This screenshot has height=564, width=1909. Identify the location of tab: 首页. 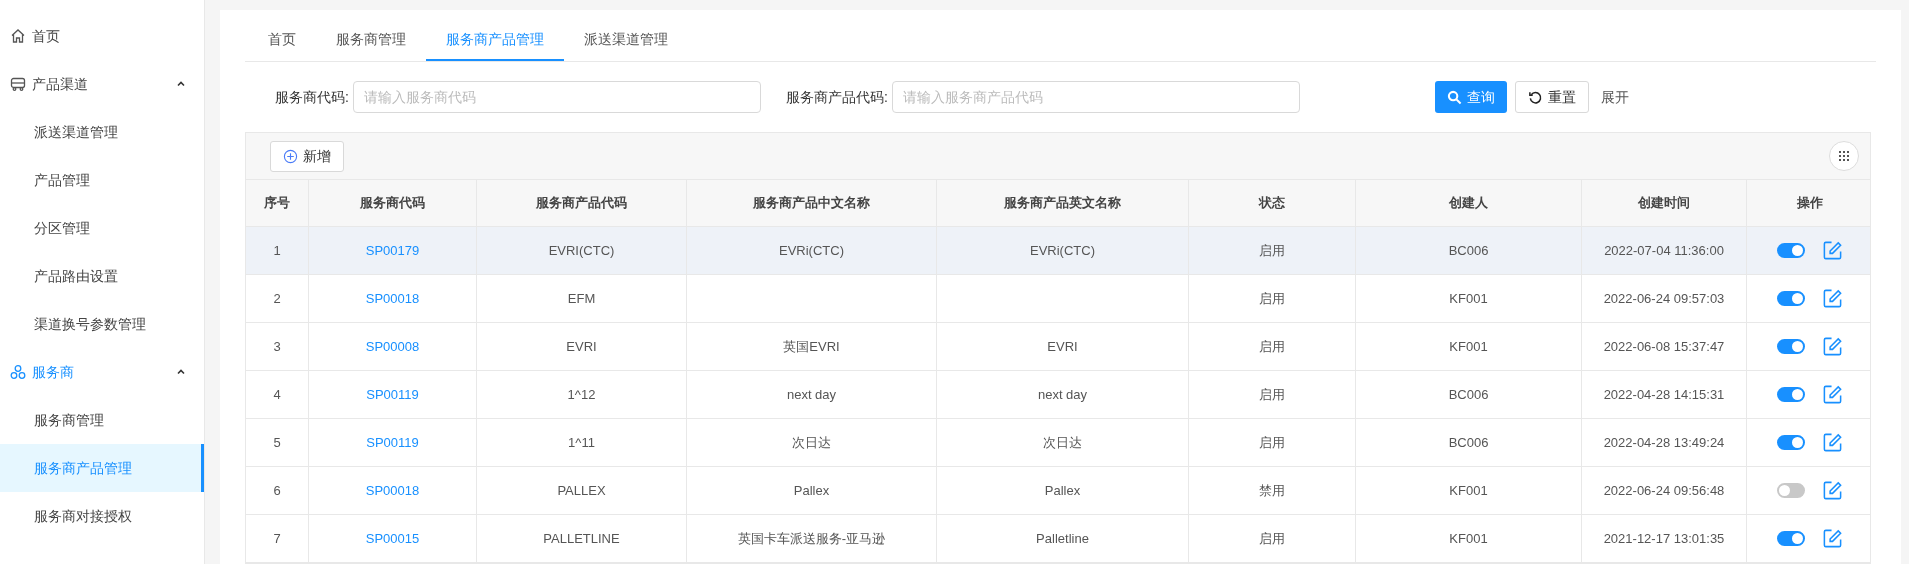
(282, 41).